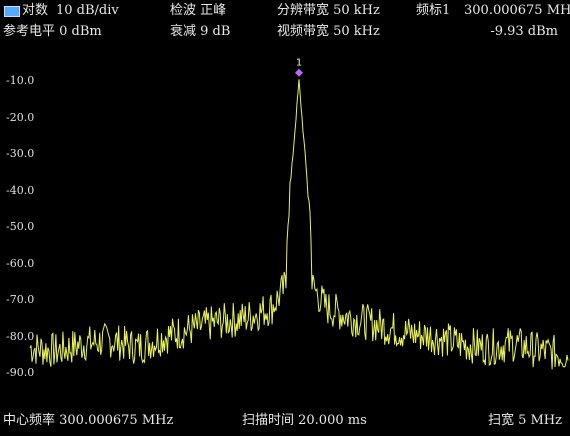 The image size is (570, 436). I want to click on center-frequency: 中心频率 300.000675 MHz, so click(88, 420).